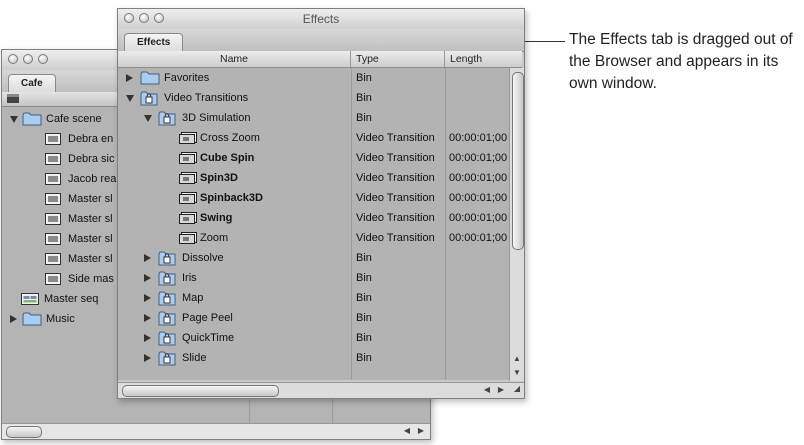 The width and height of the screenshot is (804, 445). What do you see at coordinates (13, 59) in the screenshot?
I see `close-button` at bounding box center [13, 59].